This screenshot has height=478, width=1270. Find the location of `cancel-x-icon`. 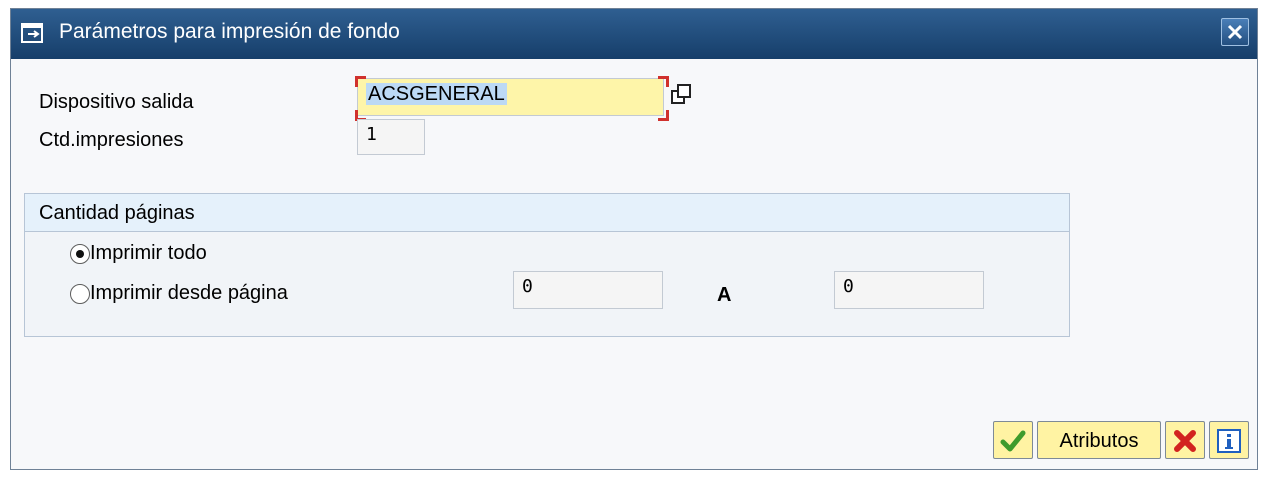

cancel-x-icon is located at coordinates (1185, 441).